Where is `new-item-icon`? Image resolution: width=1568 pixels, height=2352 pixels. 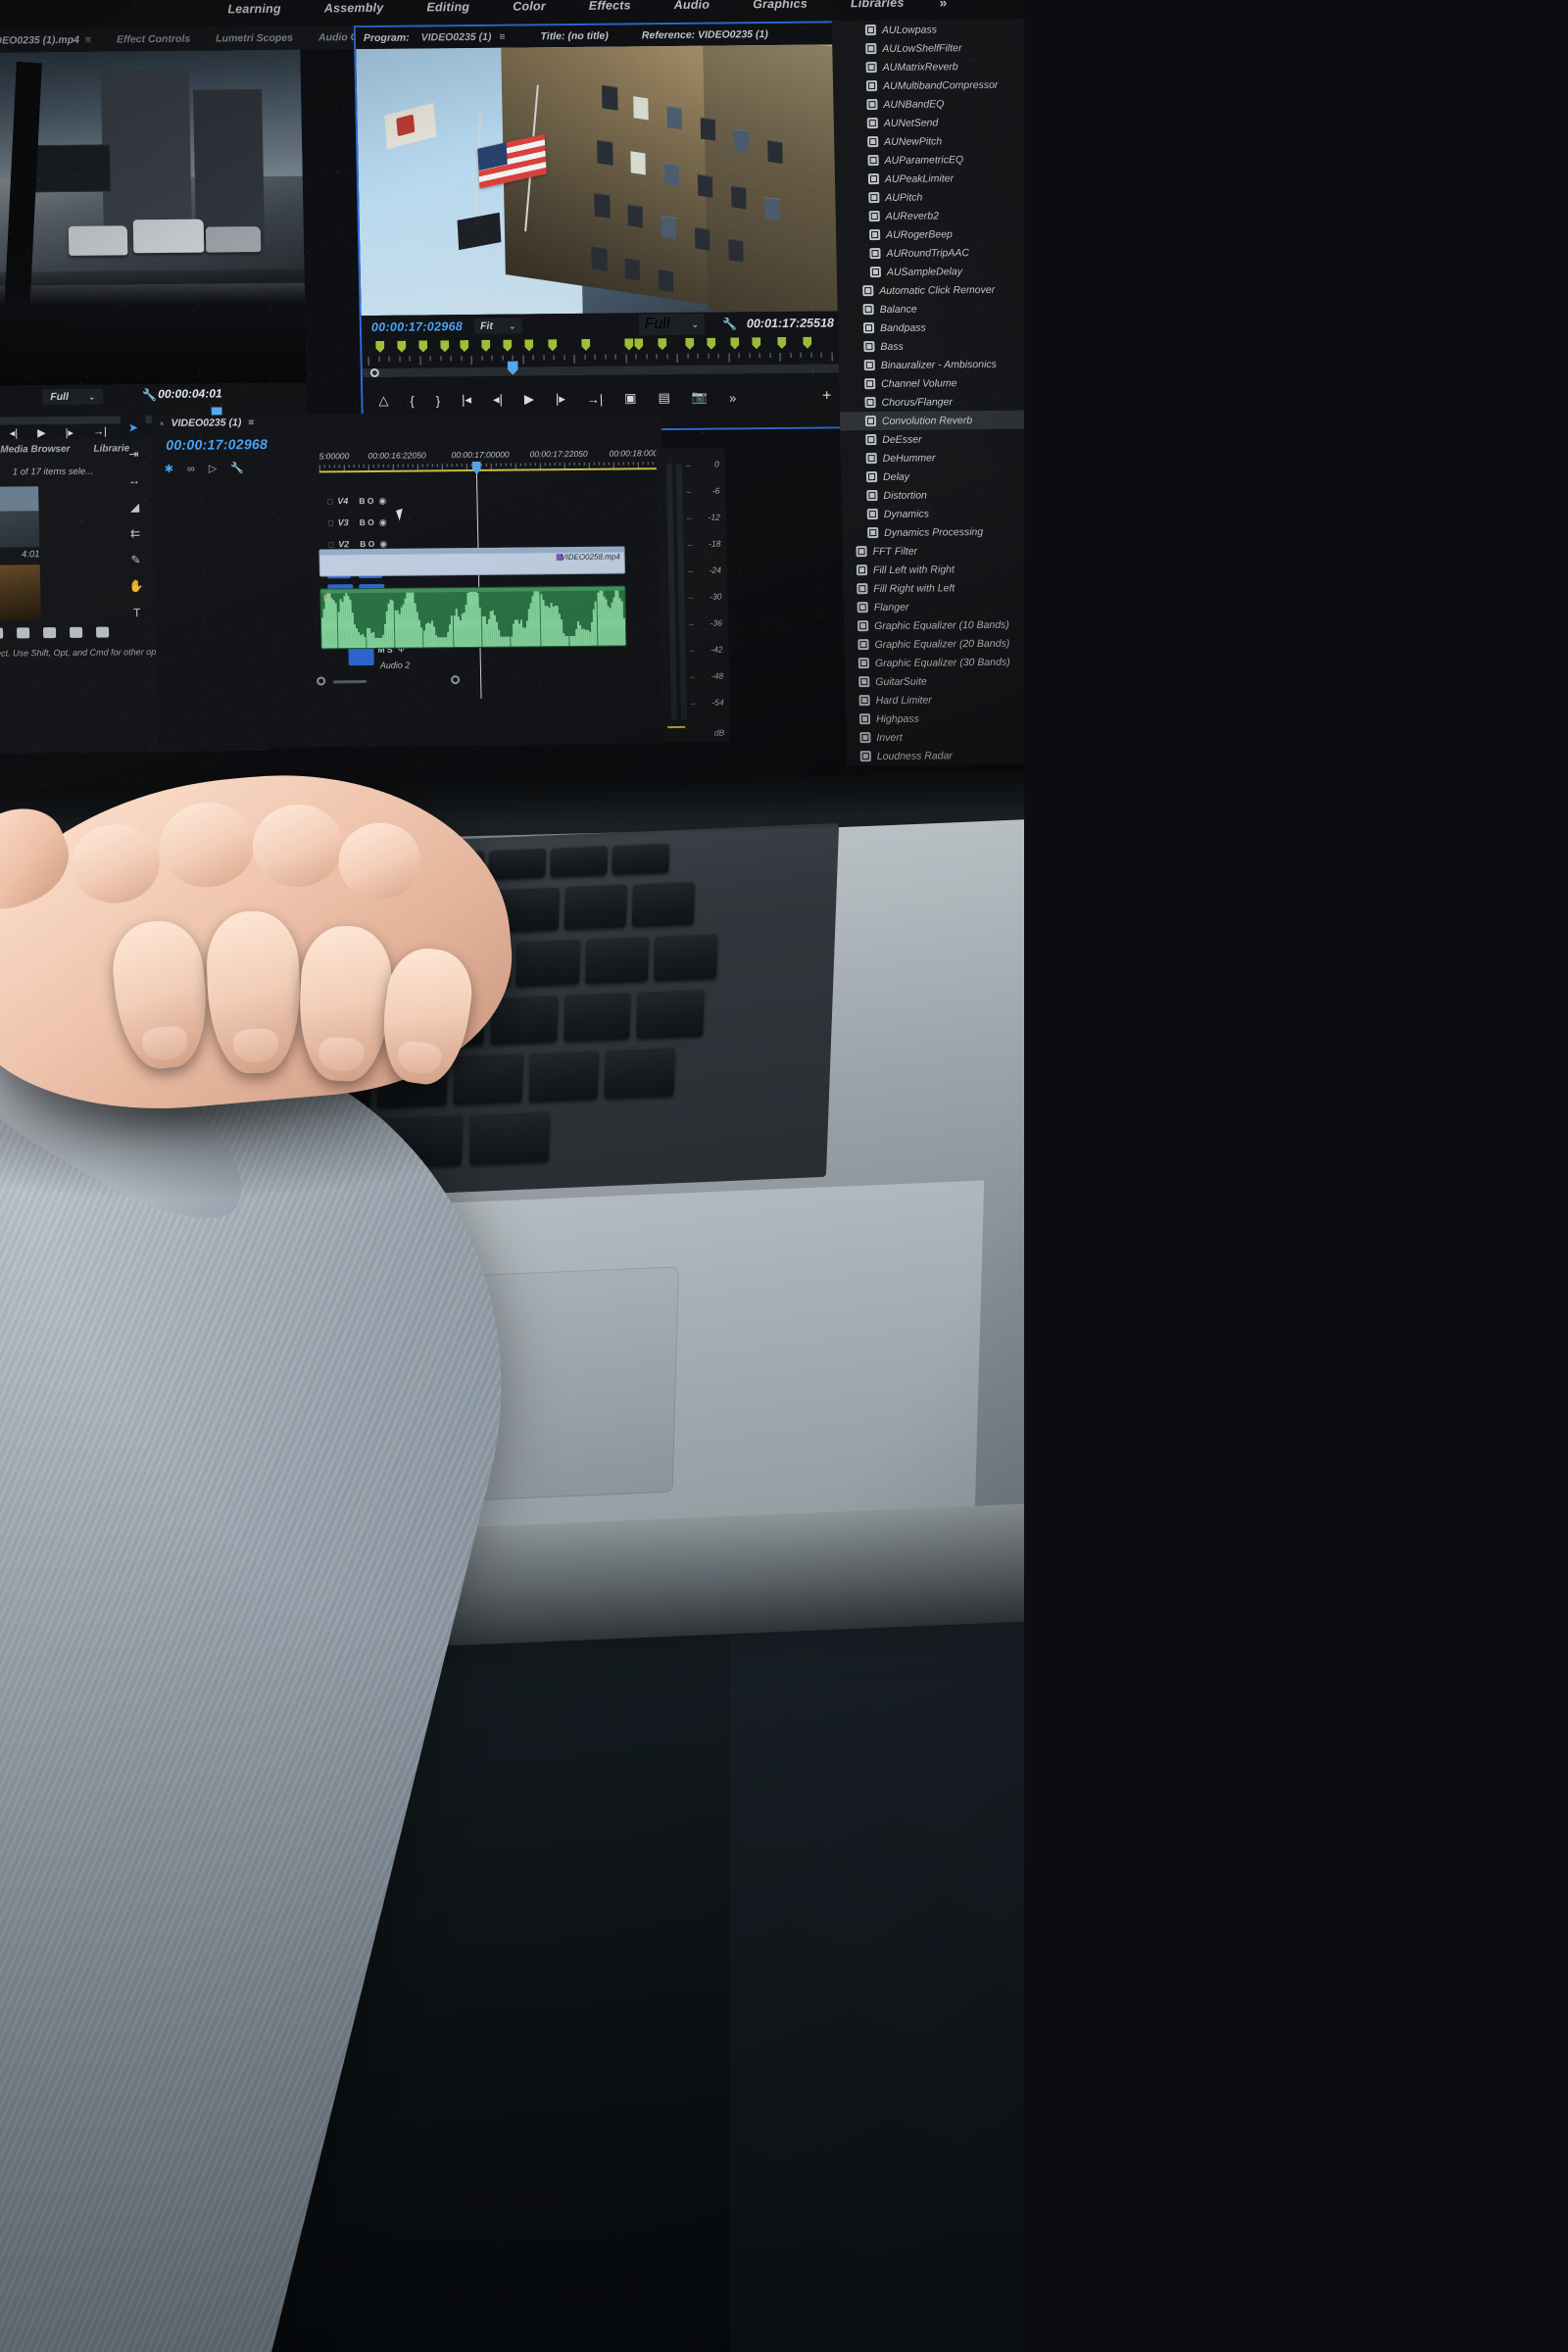
new-item-icon is located at coordinates (76, 632).